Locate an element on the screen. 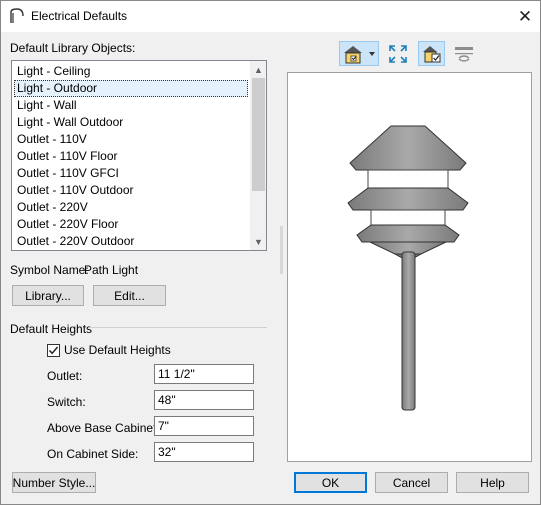  list-item: Outlet - 110V Outdoor is located at coordinates (131, 190).